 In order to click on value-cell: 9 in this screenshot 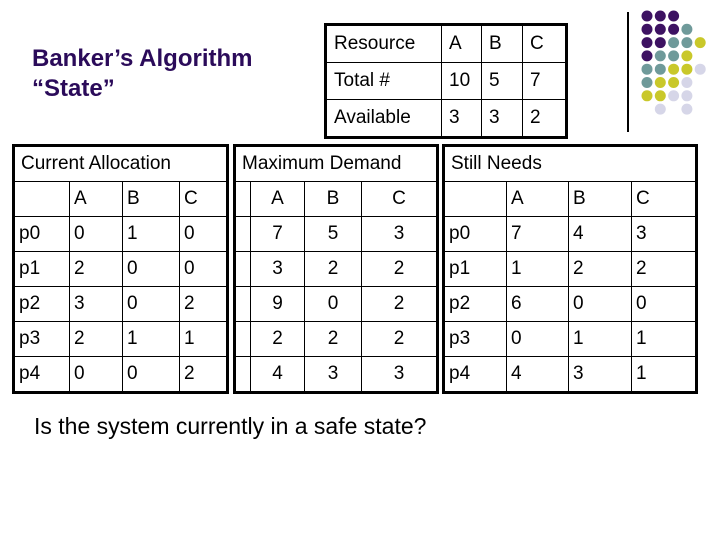, I will do `click(277, 304)`.